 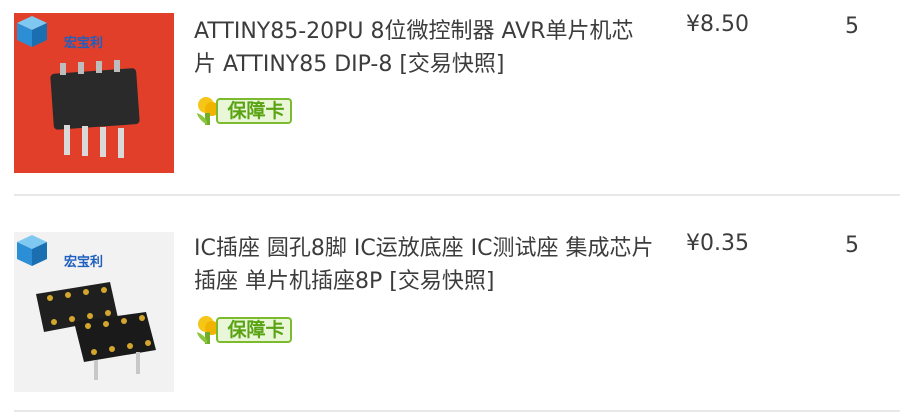 I want to click on row-divider, so click(x=457, y=411).